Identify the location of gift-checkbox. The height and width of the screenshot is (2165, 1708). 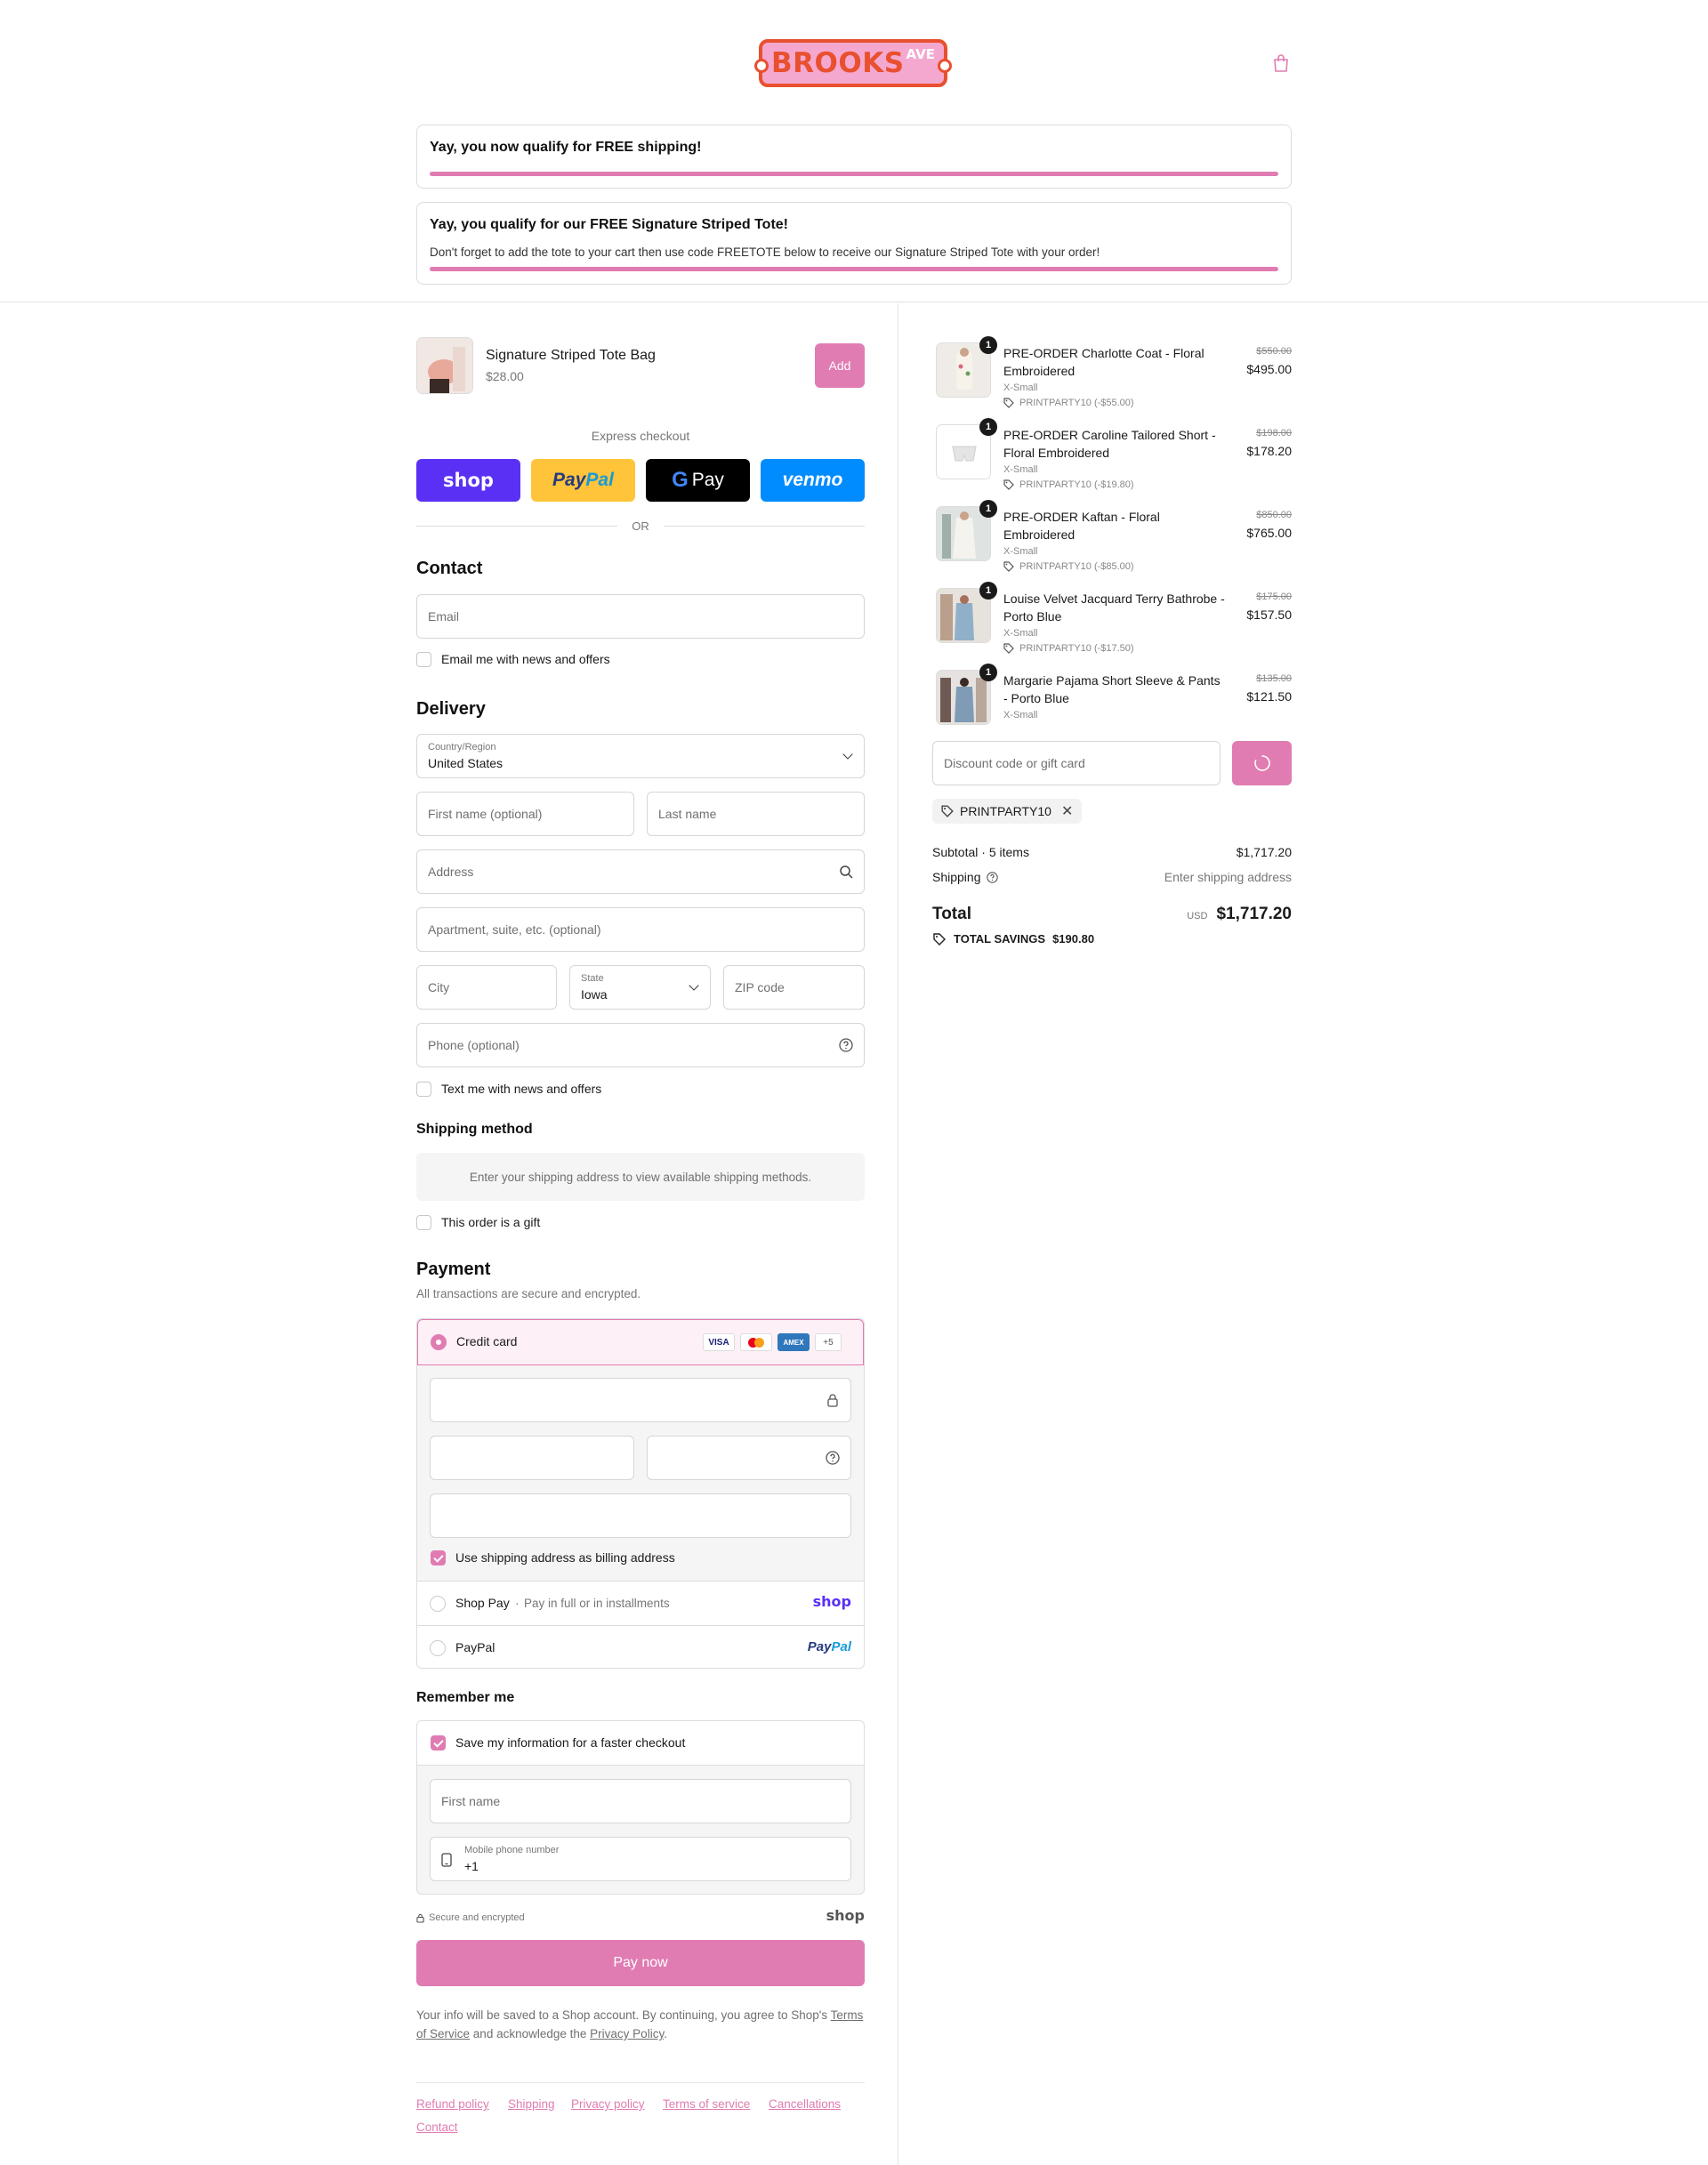
(423, 1222).